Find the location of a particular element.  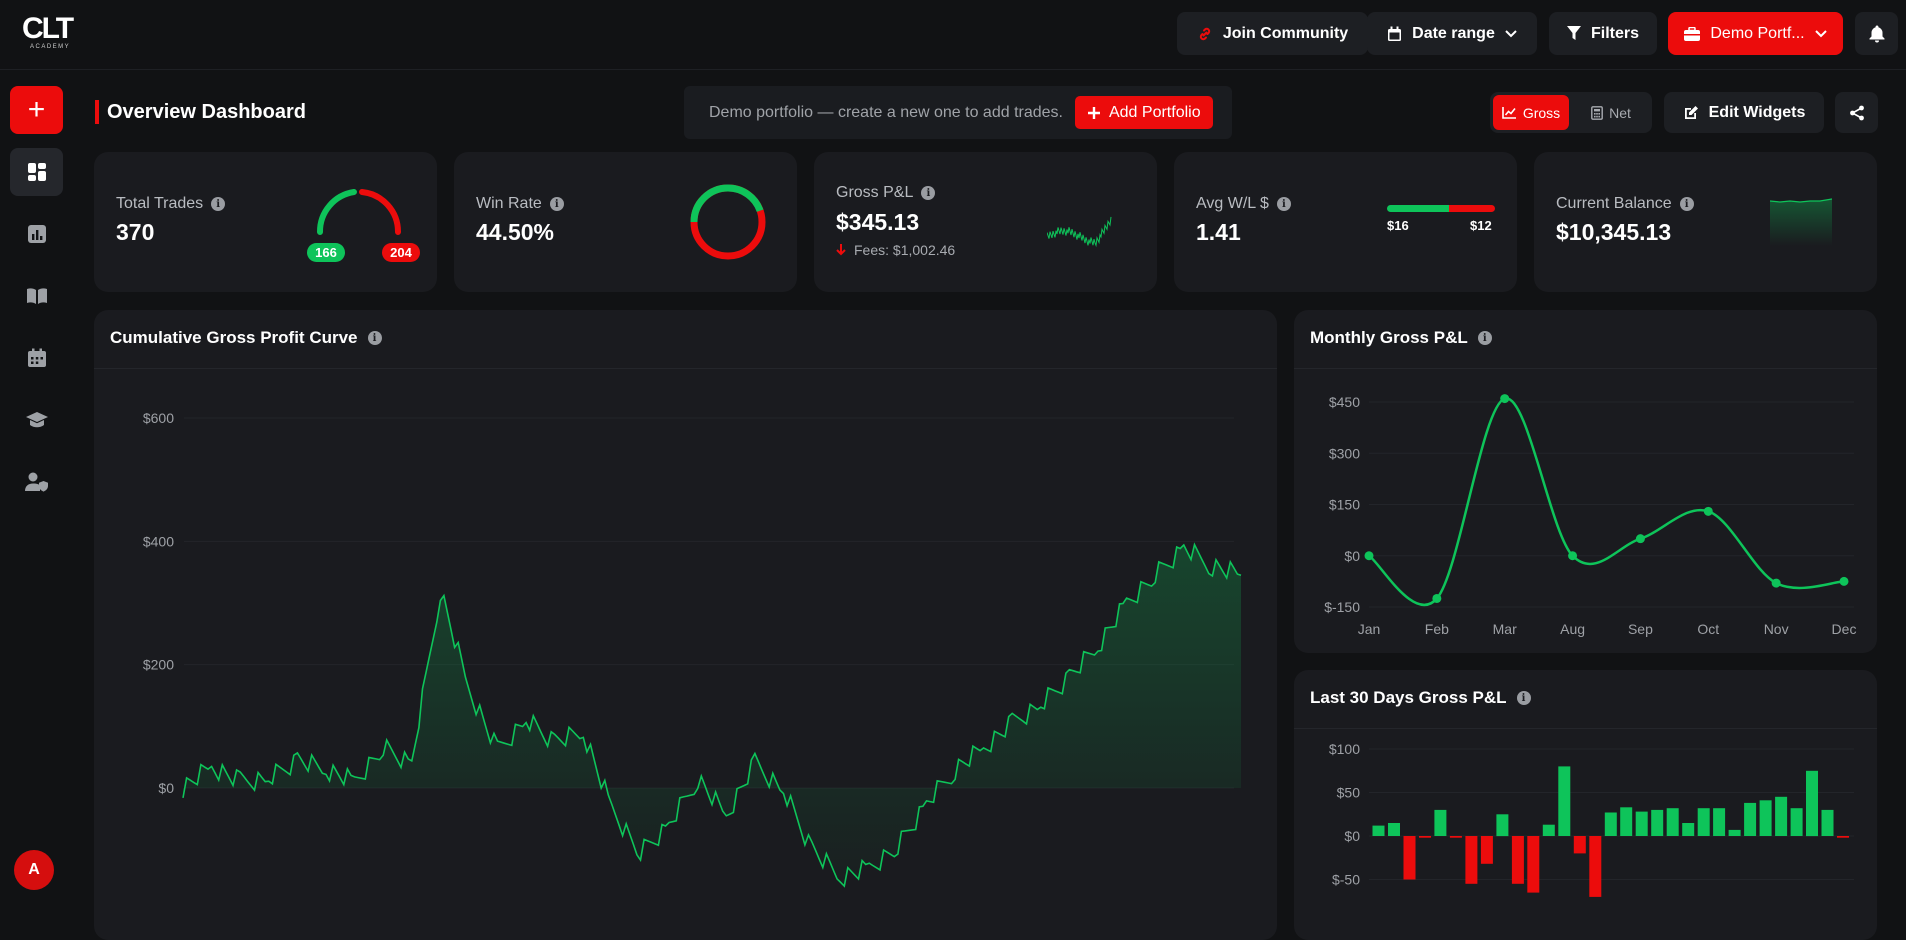

edit-icon is located at coordinates (1691, 112).